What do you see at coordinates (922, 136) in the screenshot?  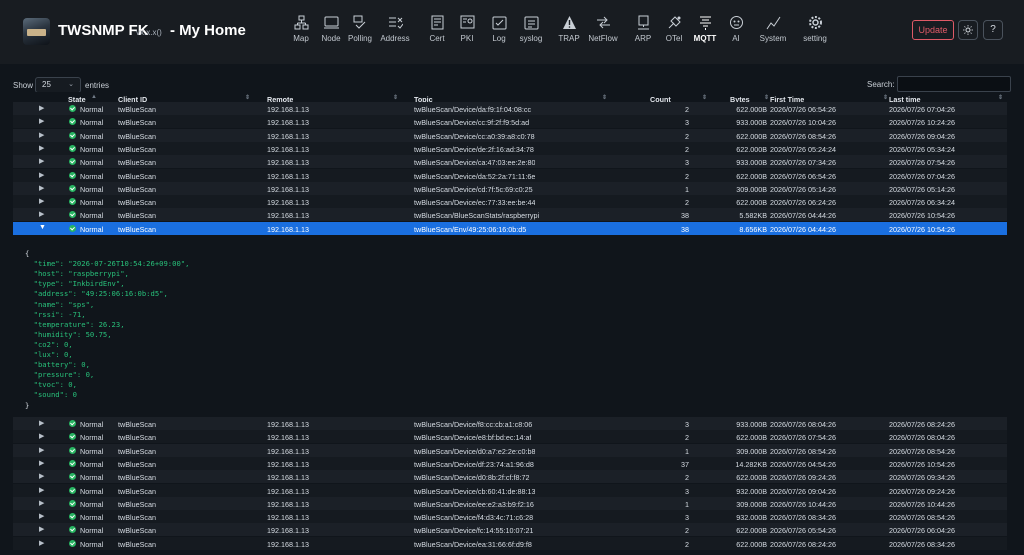 I see `cell-last: 2026/07/26 09:04:26` at bounding box center [922, 136].